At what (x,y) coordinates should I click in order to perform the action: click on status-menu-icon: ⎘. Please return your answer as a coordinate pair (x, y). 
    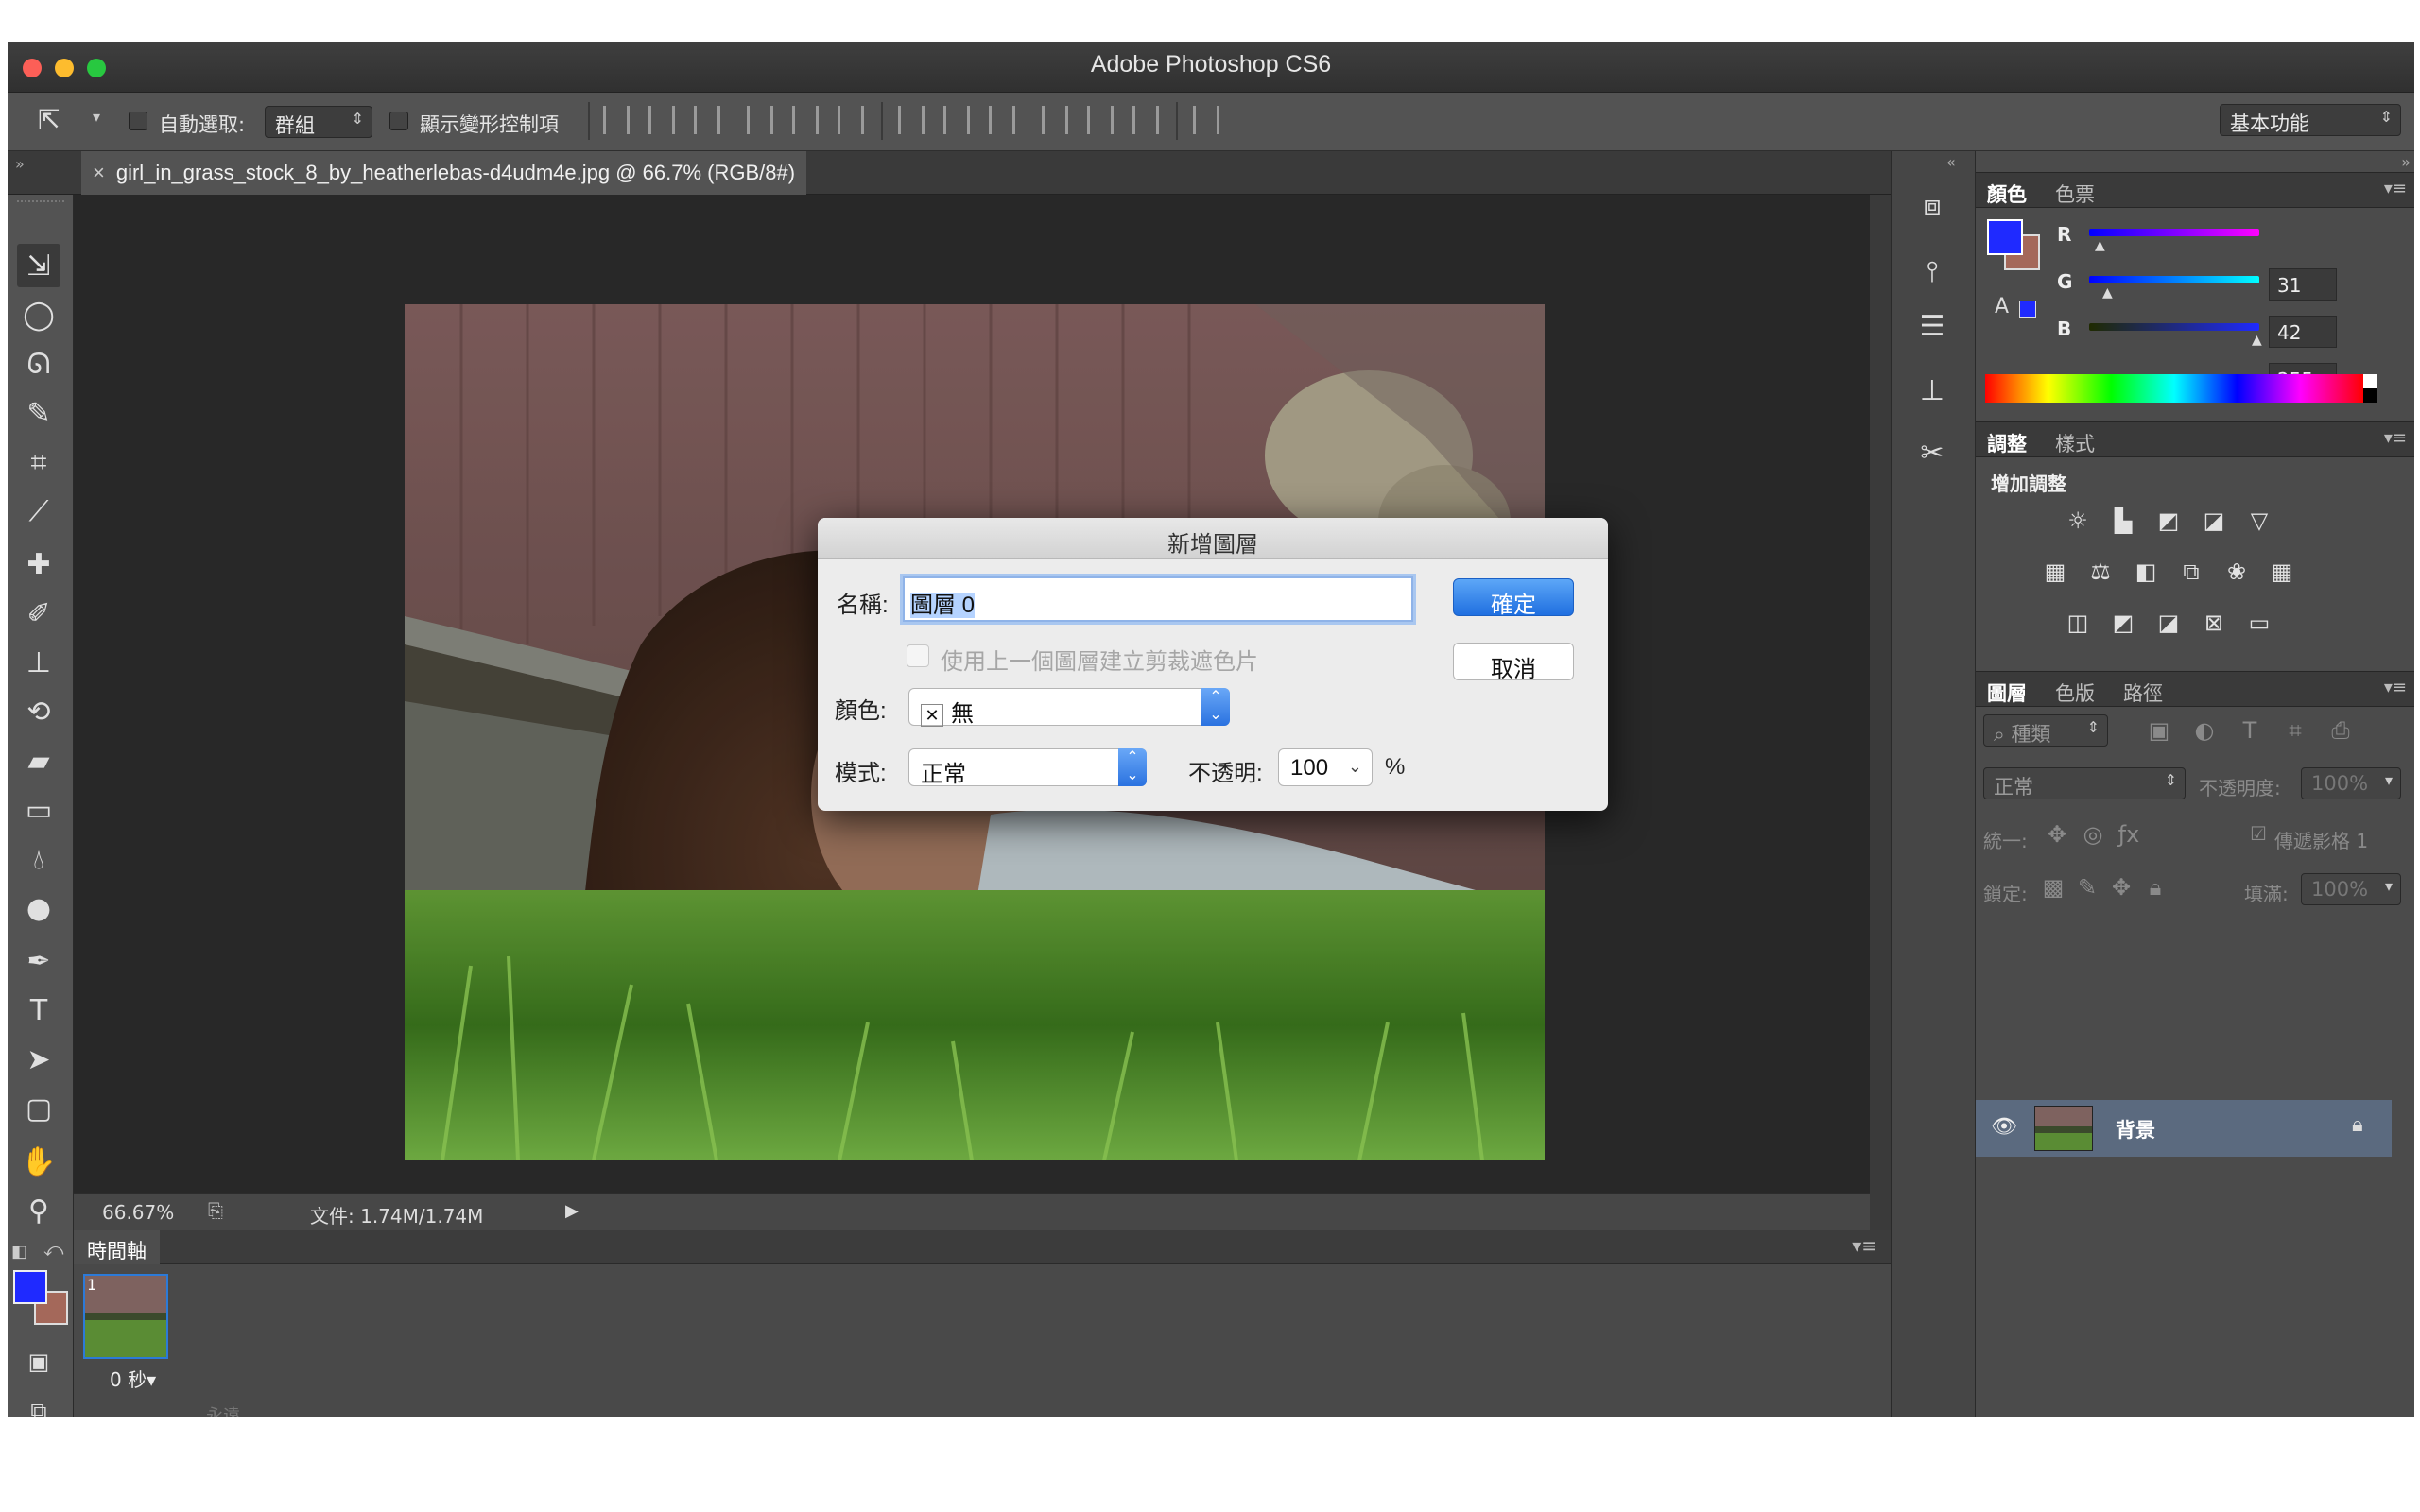
    Looking at the image, I should click on (215, 1210).